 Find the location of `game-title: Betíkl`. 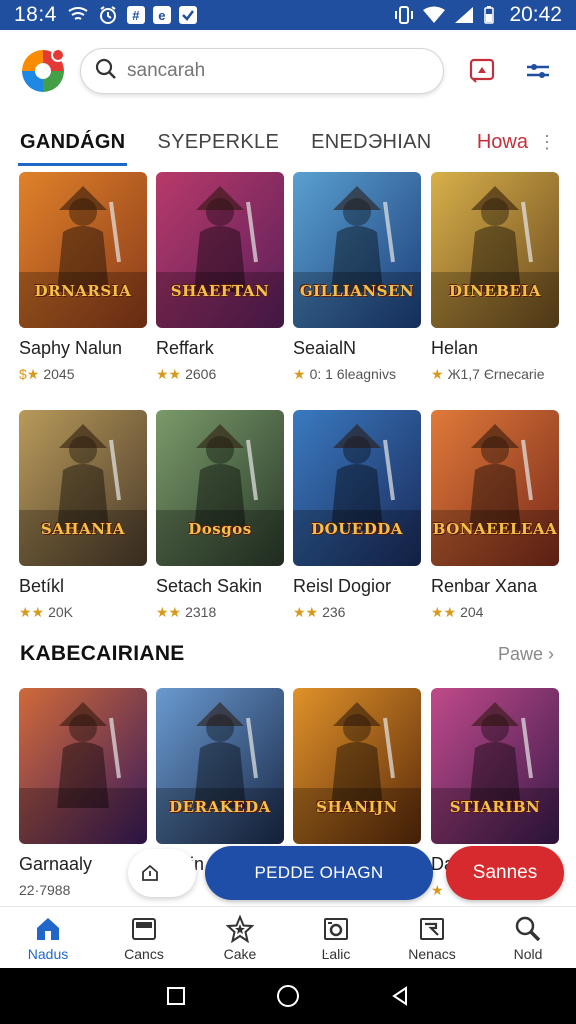

game-title: Betíkl is located at coordinates (42, 586).